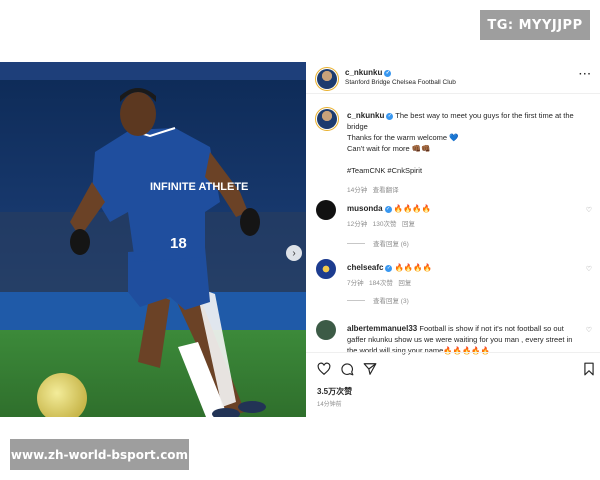  I want to click on comment-time: 12分钟, so click(357, 224).